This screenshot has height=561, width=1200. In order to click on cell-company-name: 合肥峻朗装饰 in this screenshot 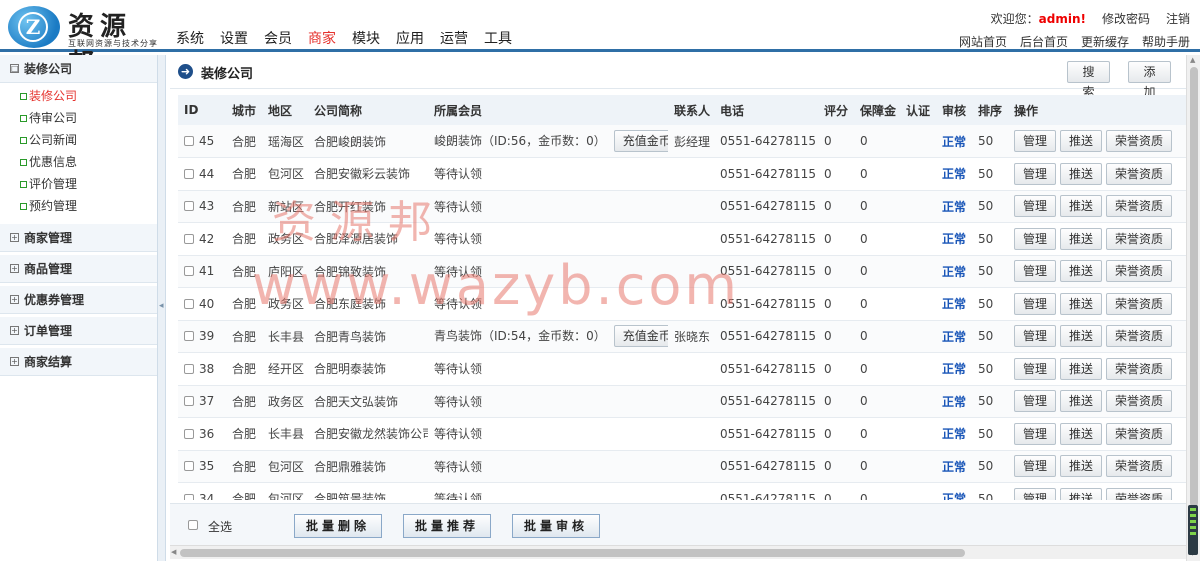, I will do `click(368, 141)`.